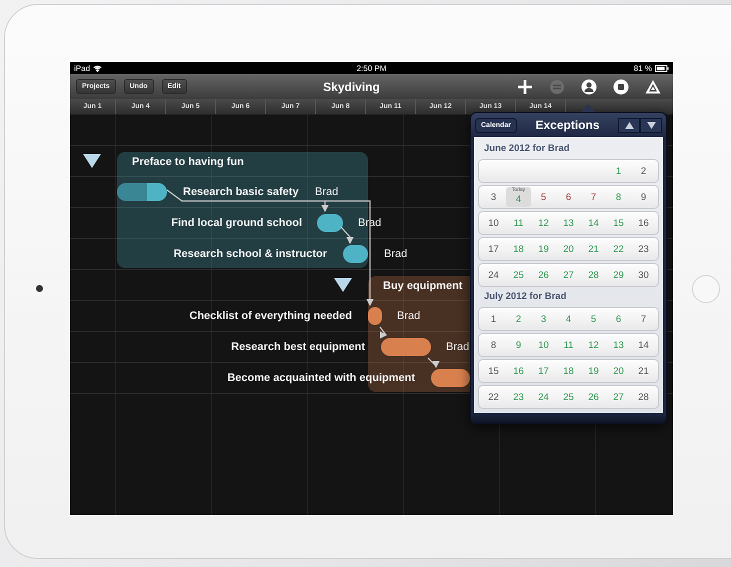 The width and height of the screenshot is (731, 567). I want to click on task-name: Research best equipment, so click(298, 347).